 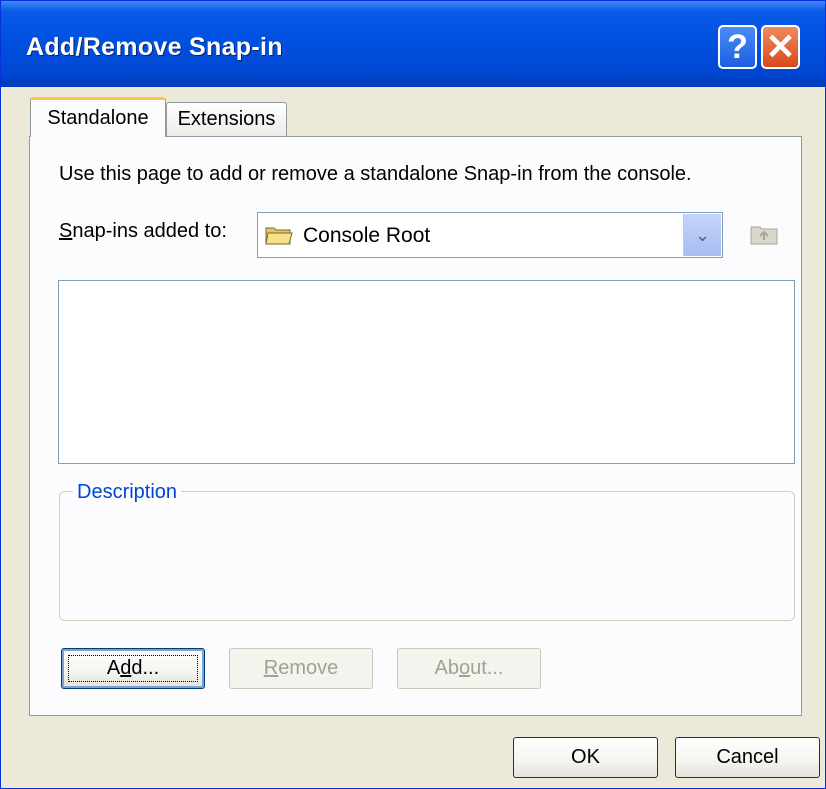 I want to click on folder-up-icon, so click(x=764, y=234).